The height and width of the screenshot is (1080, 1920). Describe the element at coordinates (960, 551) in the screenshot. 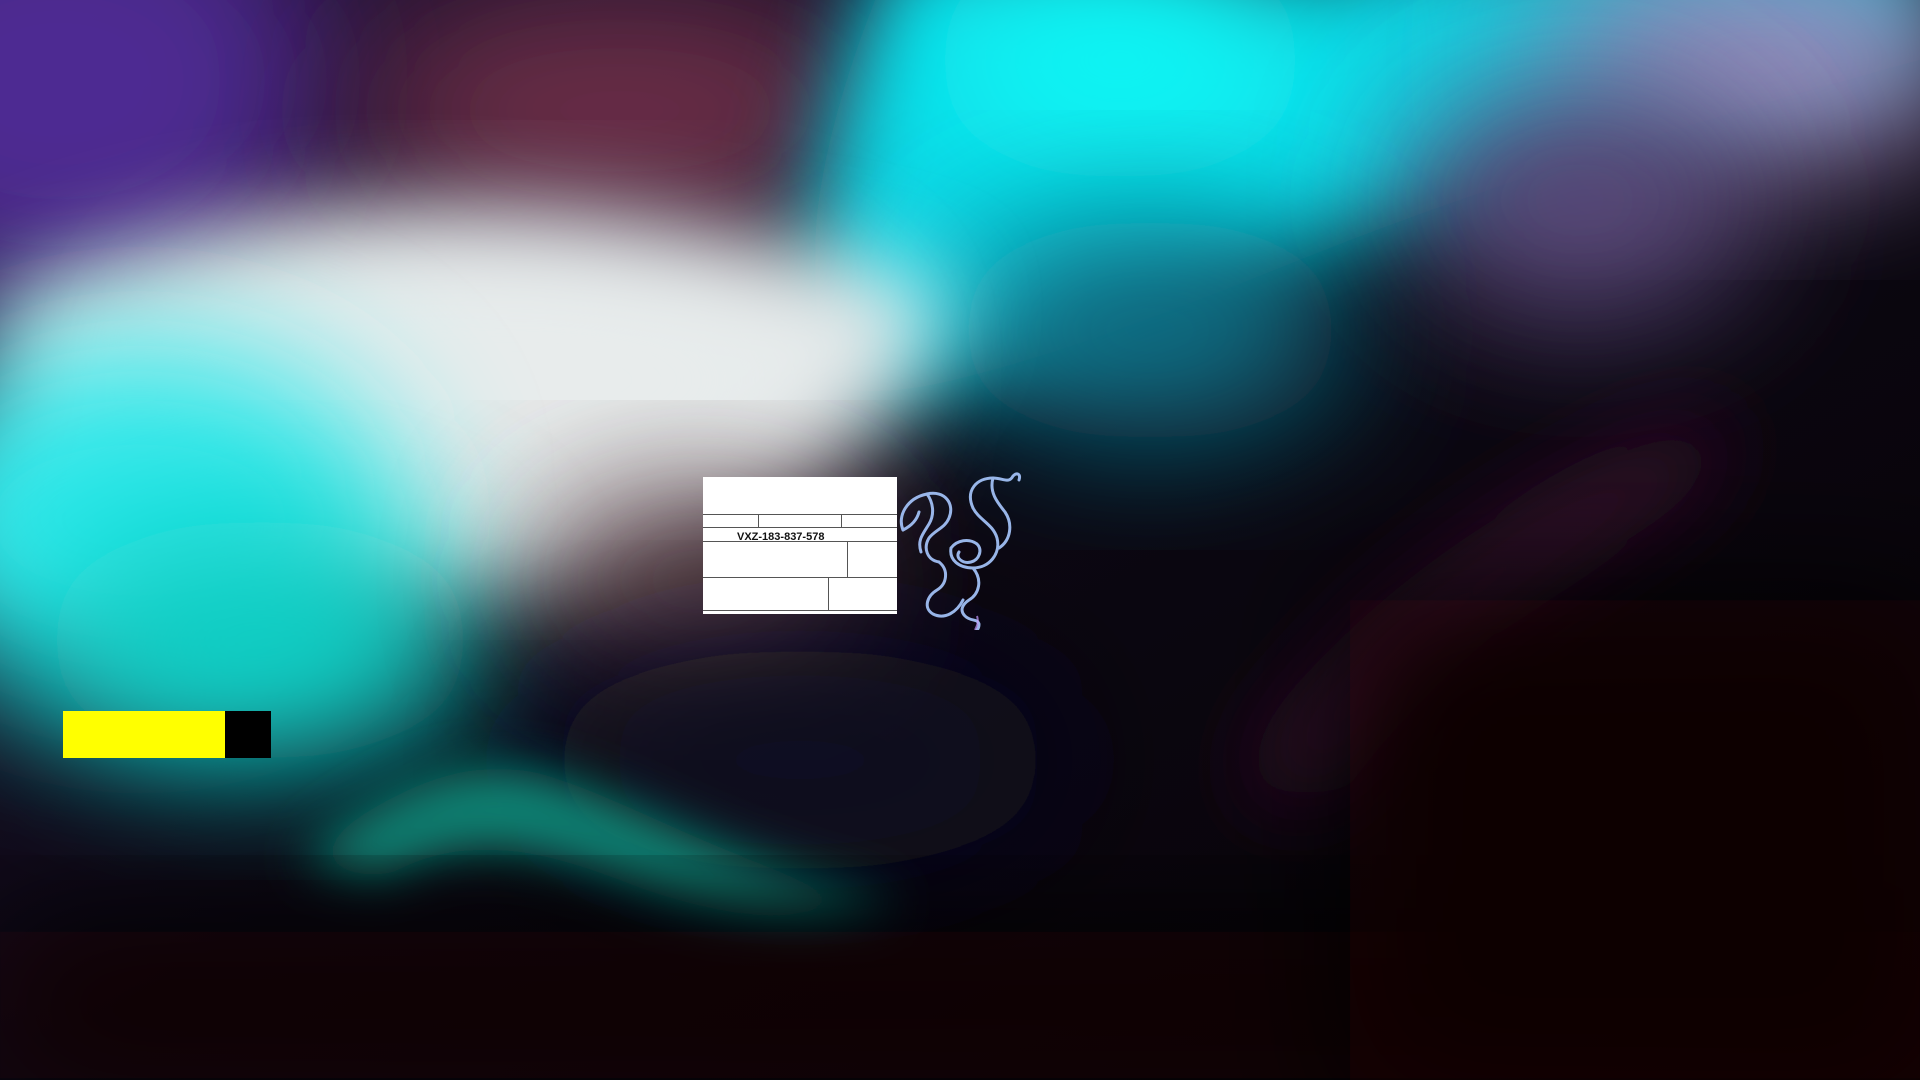

I see `razer-snake-logo-icon` at that location.